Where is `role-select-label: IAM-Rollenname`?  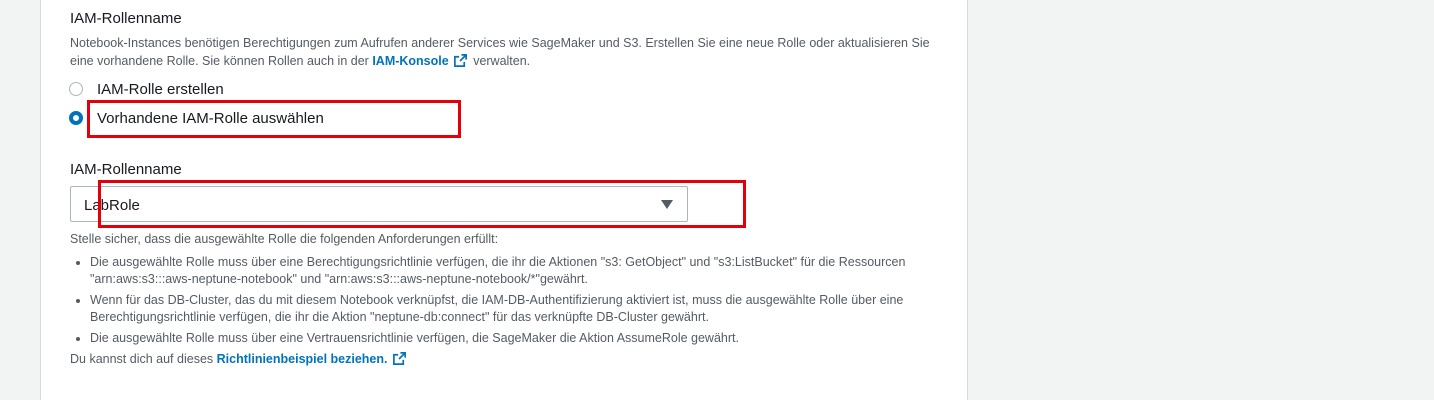 role-select-label: IAM-Rollenname is located at coordinates (126, 169).